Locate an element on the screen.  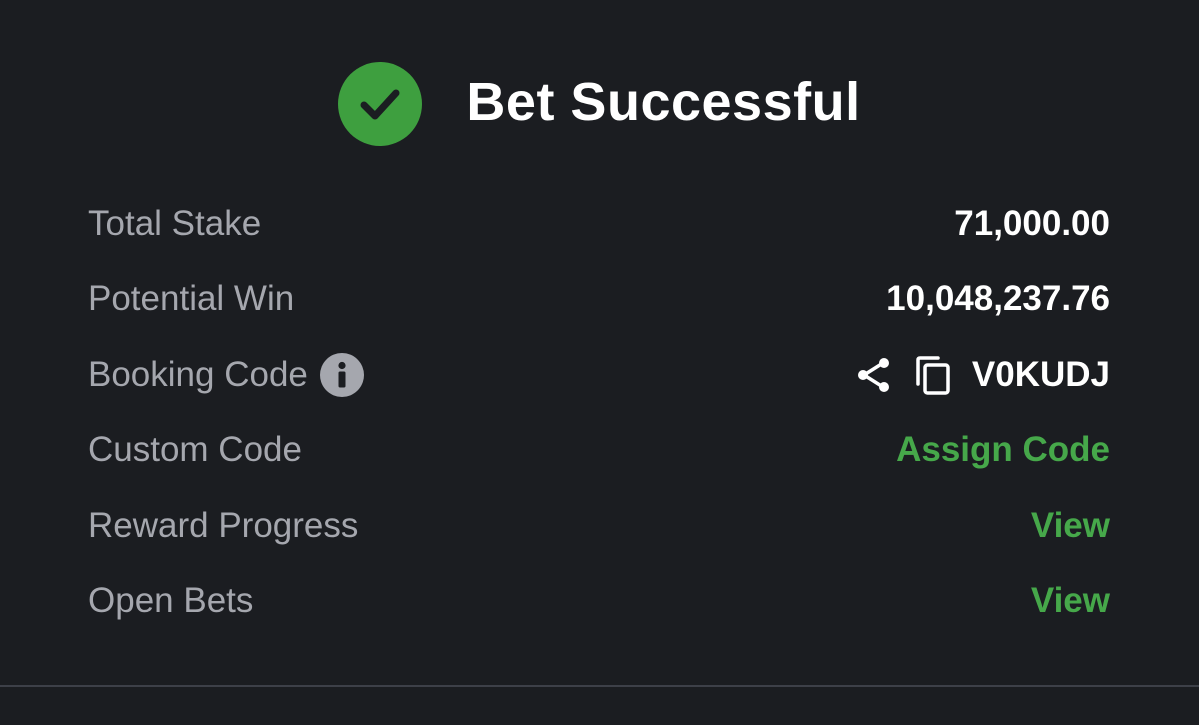
assign-code-button: Assign Code is located at coordinates (1003, 450).